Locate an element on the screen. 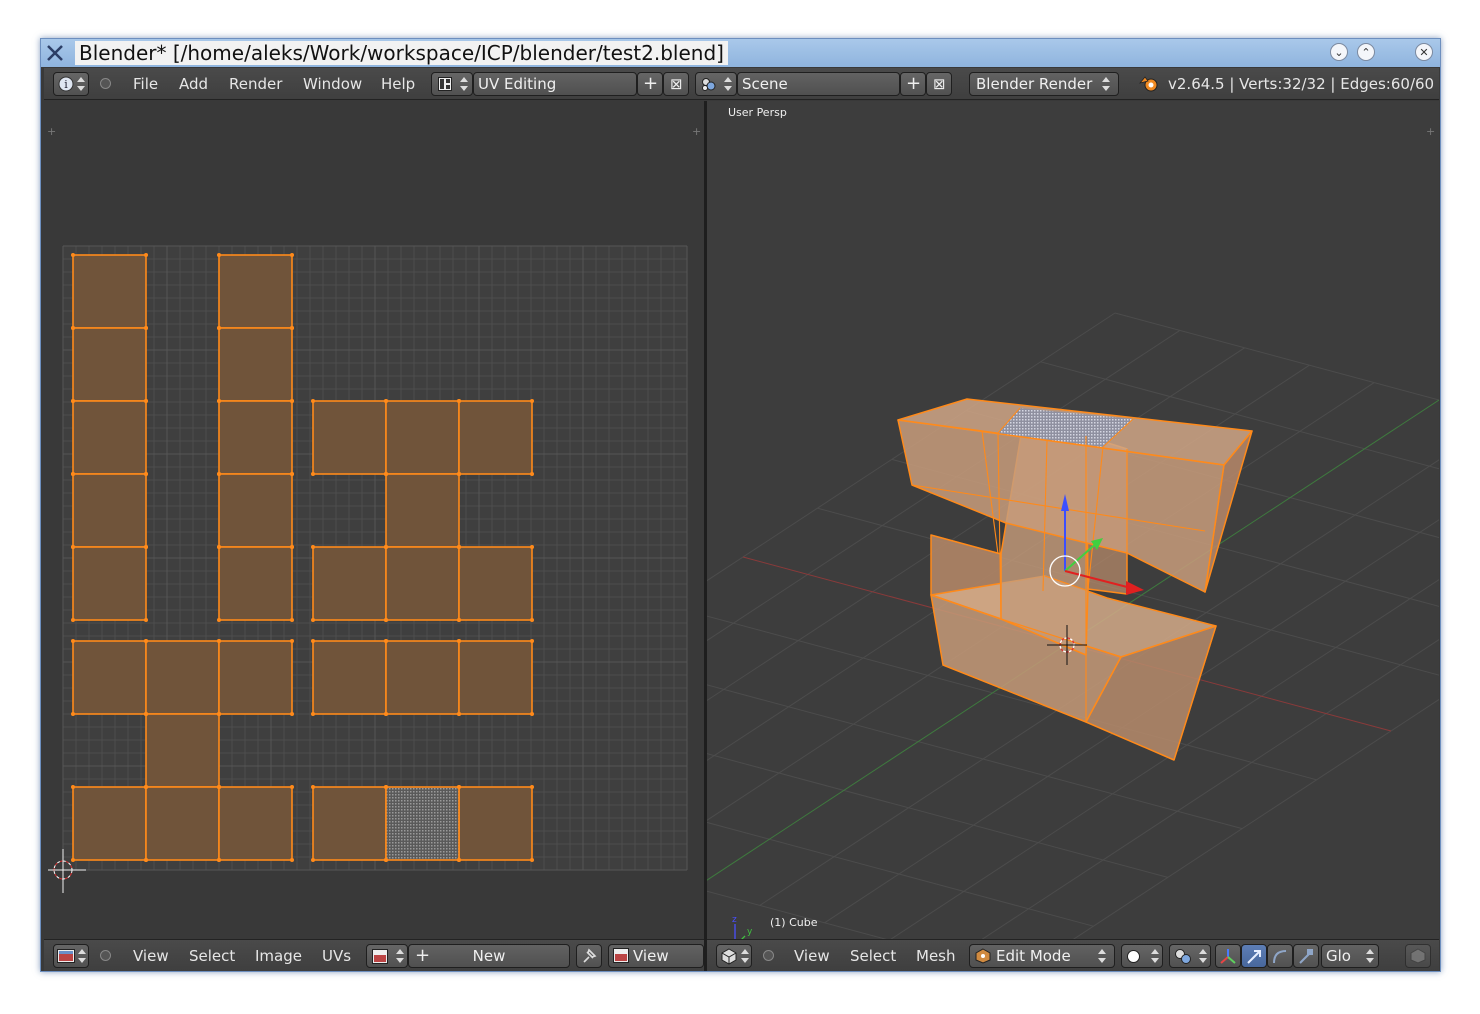  editor-type-info-selector: i is located at coordinates (71, 84).